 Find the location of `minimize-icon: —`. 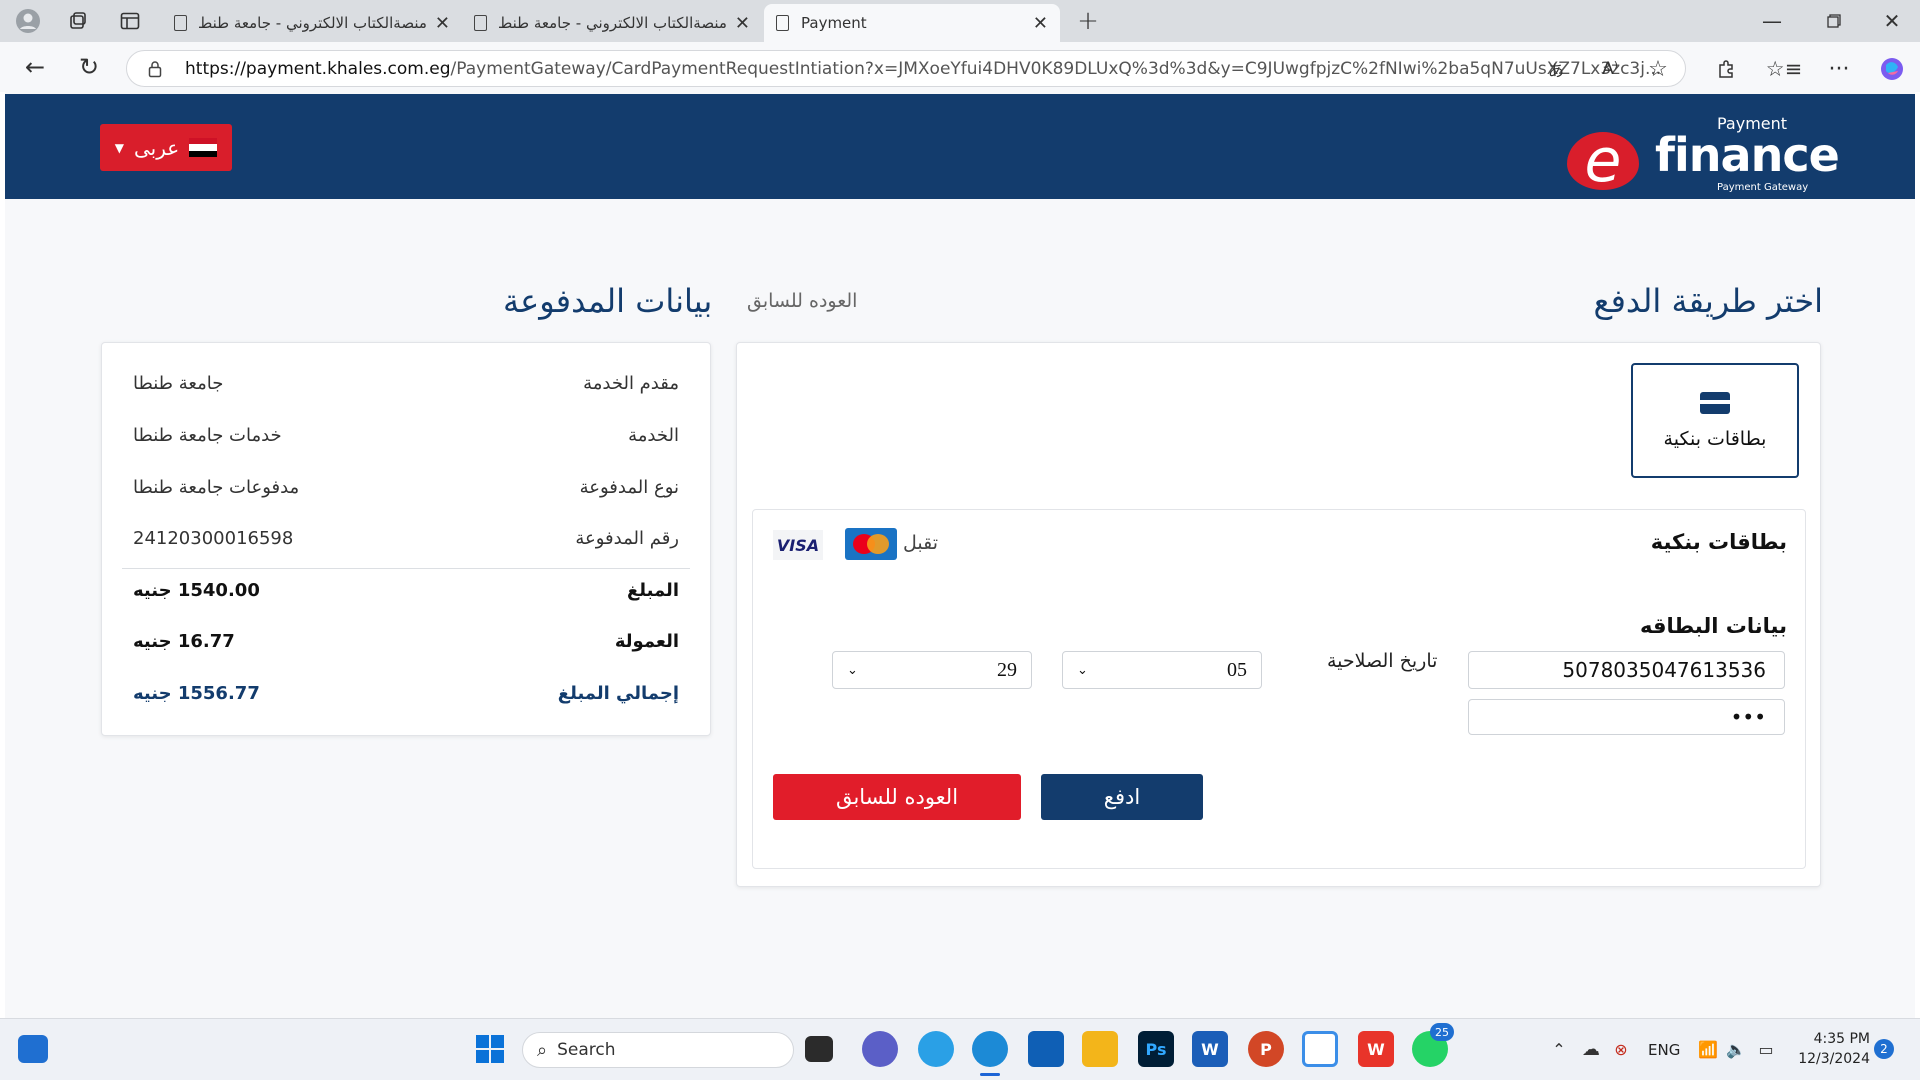

minimize-icon: — is located at coordinates (1772, 21).